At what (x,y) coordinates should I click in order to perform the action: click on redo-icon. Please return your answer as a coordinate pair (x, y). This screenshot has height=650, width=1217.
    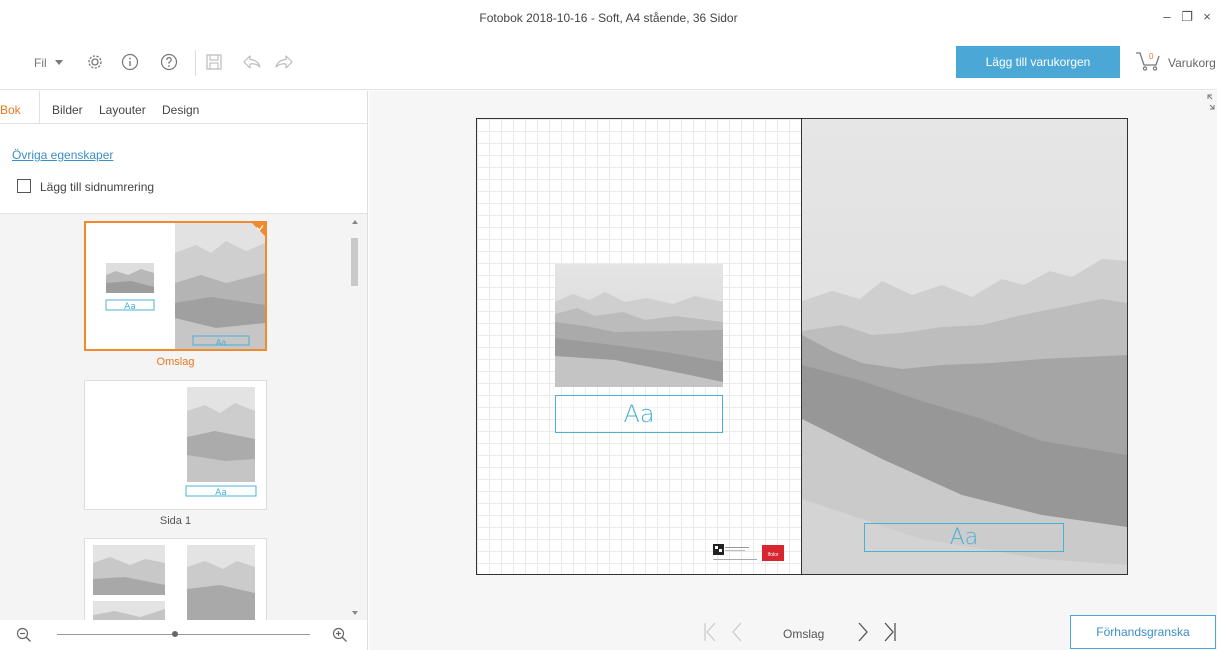
    Looking at the image, I should click on (284, 63).